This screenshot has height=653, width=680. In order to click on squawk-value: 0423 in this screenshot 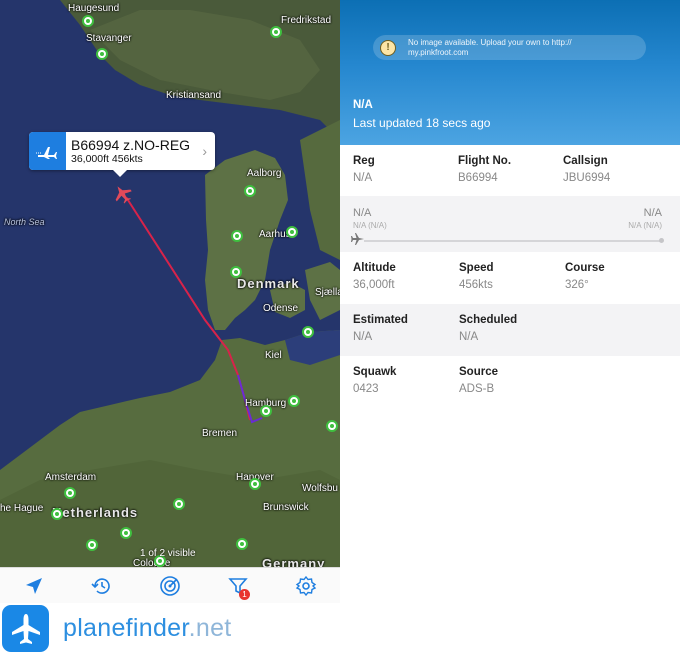, I will do `click(366, 389)`.